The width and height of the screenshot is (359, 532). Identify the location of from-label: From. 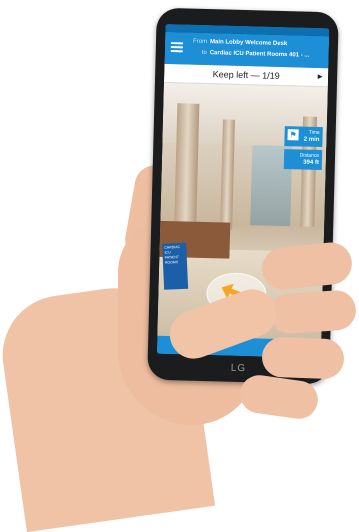
(200, 42).